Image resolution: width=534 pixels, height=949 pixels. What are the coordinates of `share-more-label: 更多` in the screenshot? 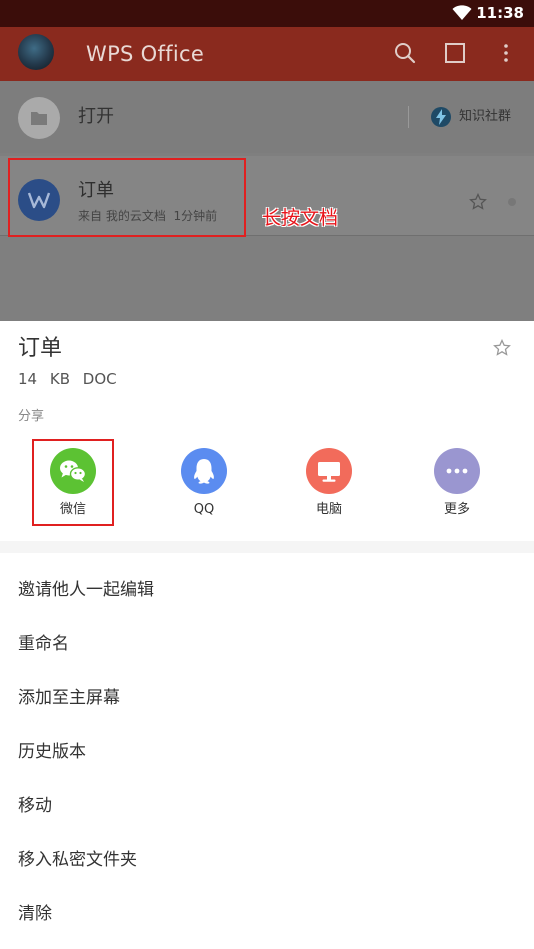 It's located at (456, 509).